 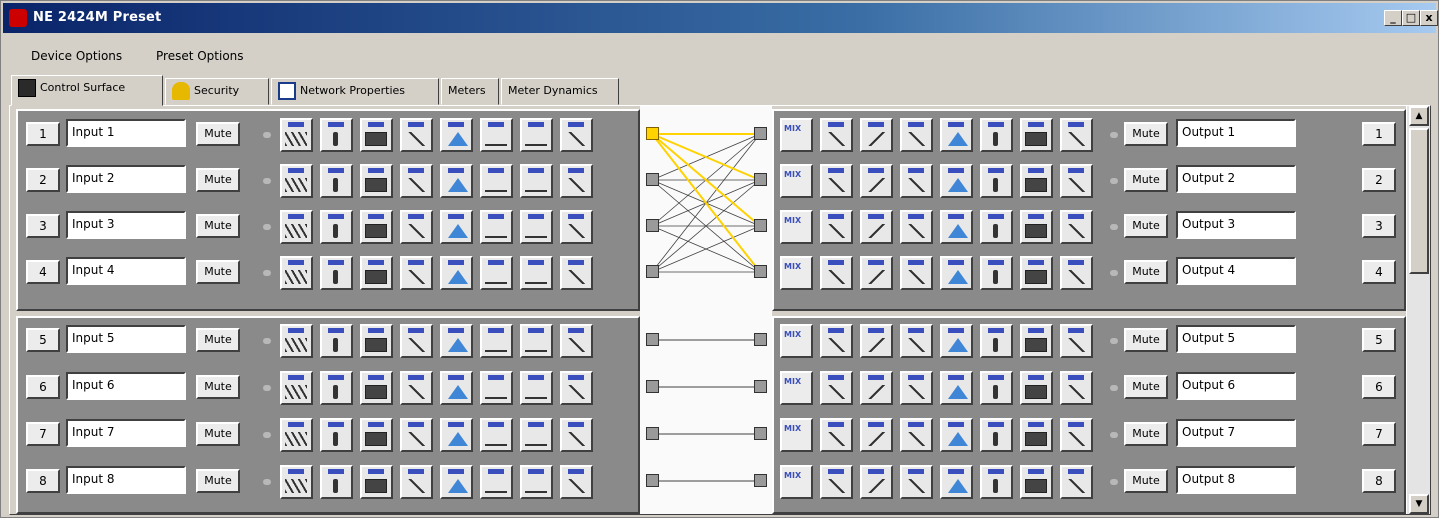 What do you see at coordinates (1418, 310) in the screenshot?
I see `vertical-scrollbar: ▲ ▼` at bounding box center [1418, 310].